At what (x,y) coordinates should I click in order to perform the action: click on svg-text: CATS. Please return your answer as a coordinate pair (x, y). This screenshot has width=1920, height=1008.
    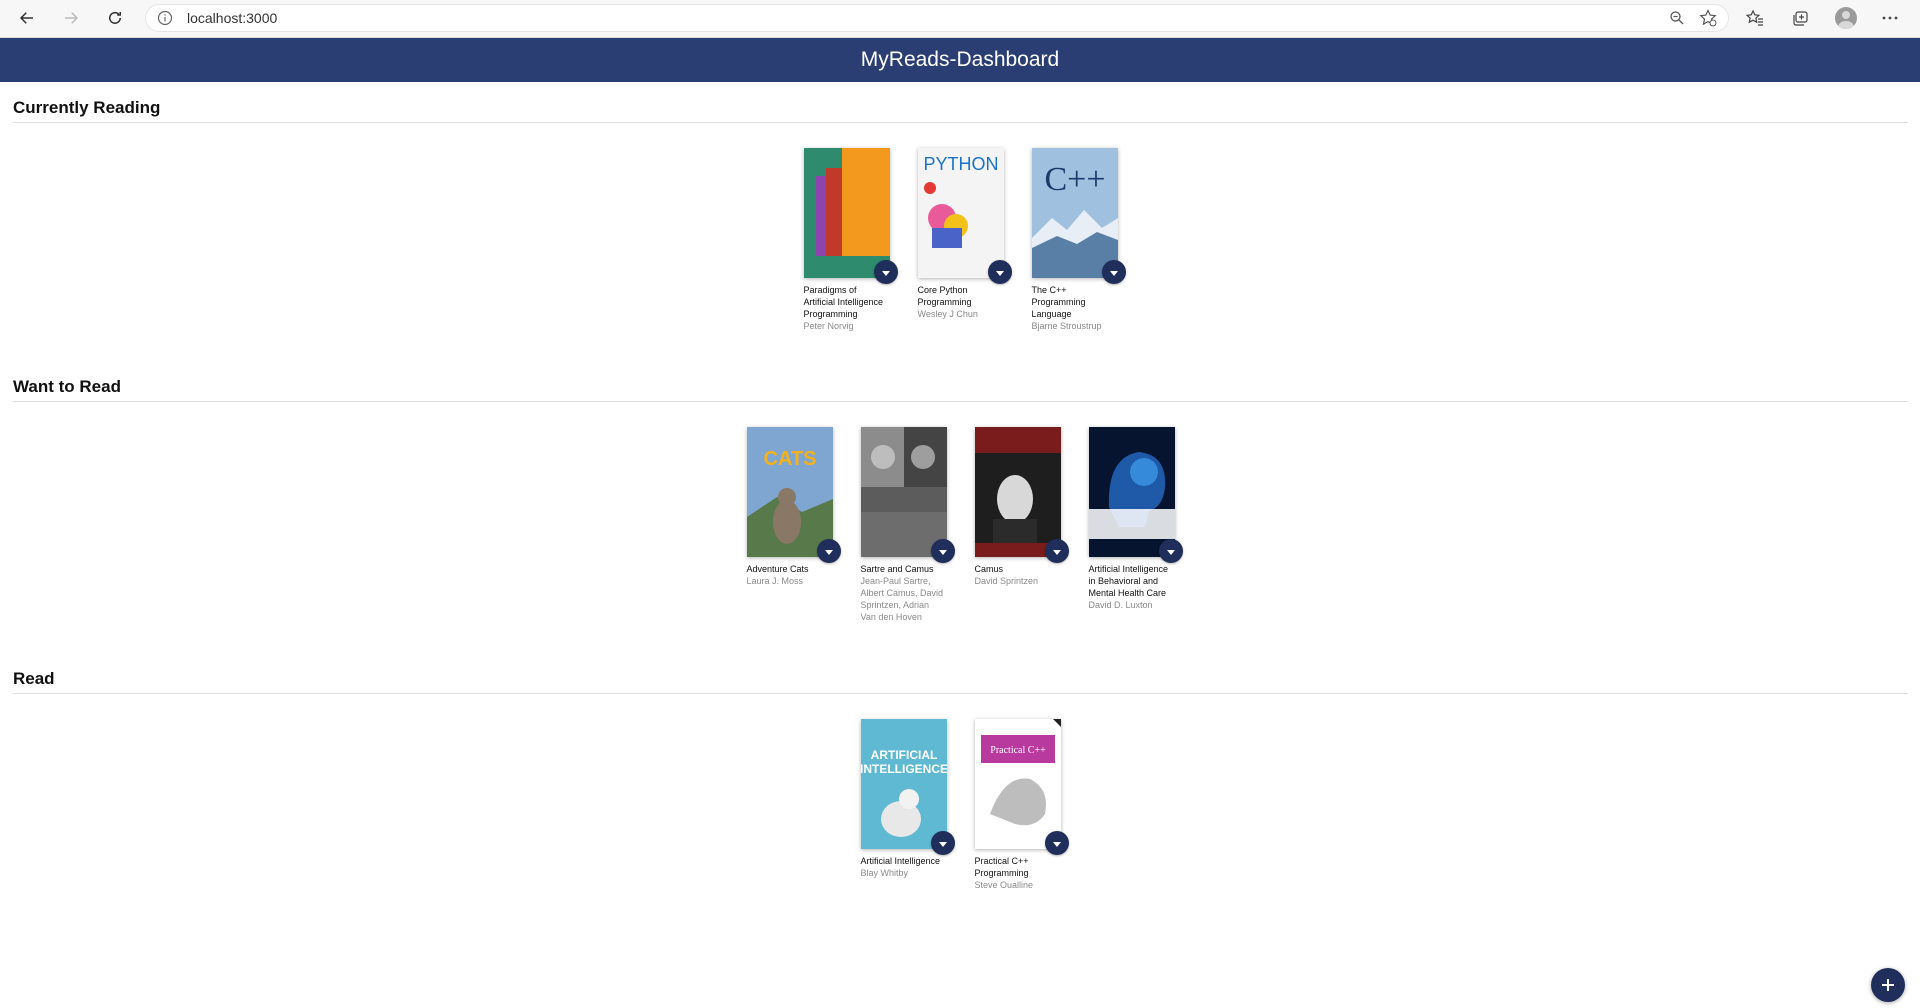
    Looking at the image, I should click on (789, 459).